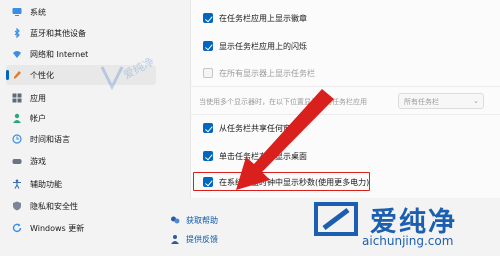  Describe the element at coordinates (38, 98) in the screenshot. I see `sidebar-item-label: 应用` at that location.